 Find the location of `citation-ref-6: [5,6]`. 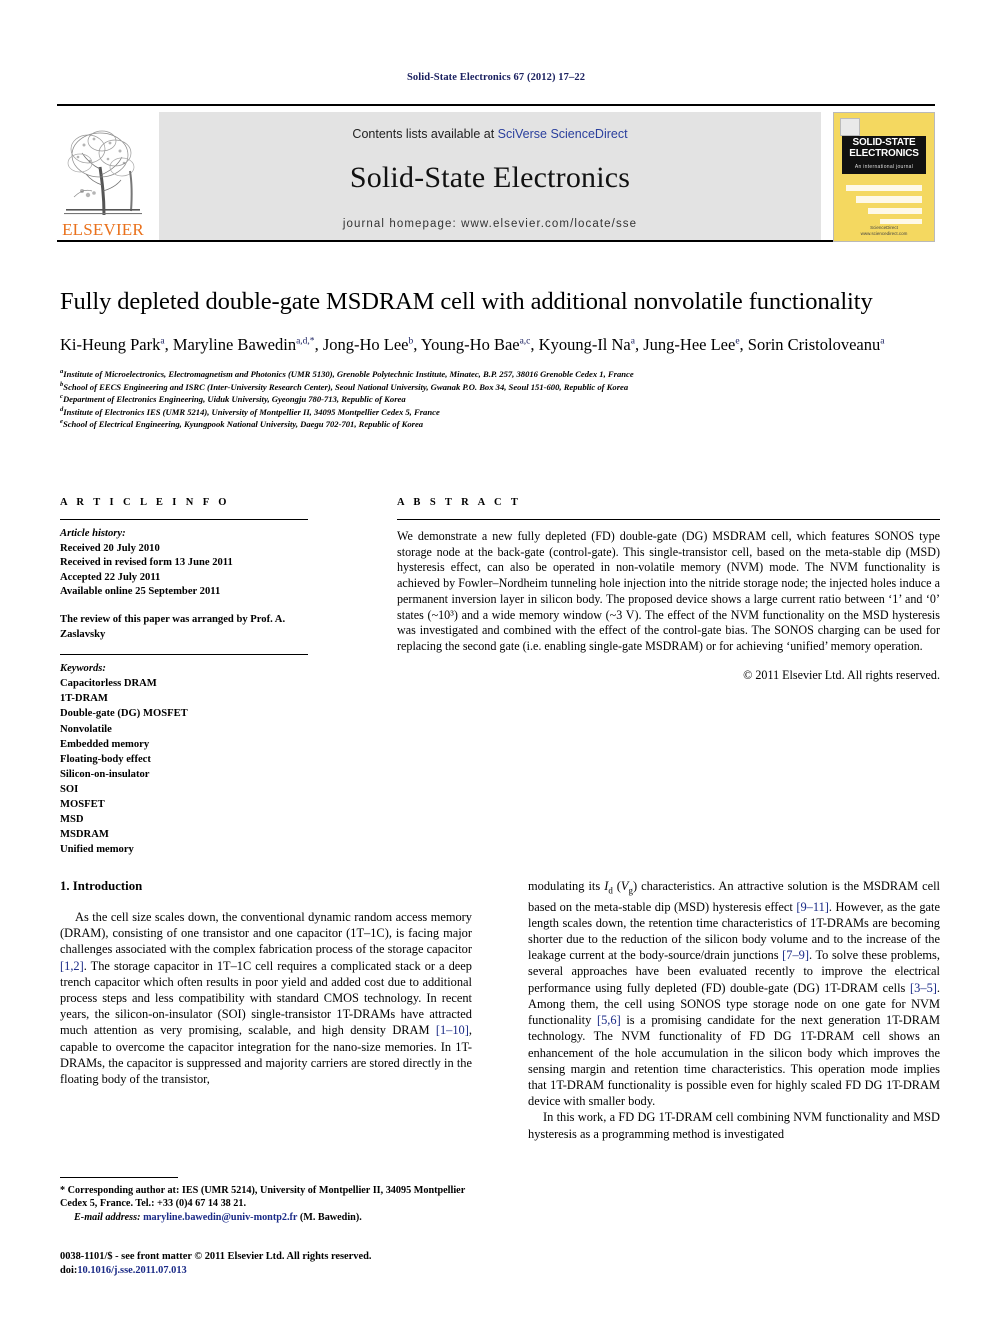

citation-ref-6: [5,6] is located at coordinates (609, 1020).